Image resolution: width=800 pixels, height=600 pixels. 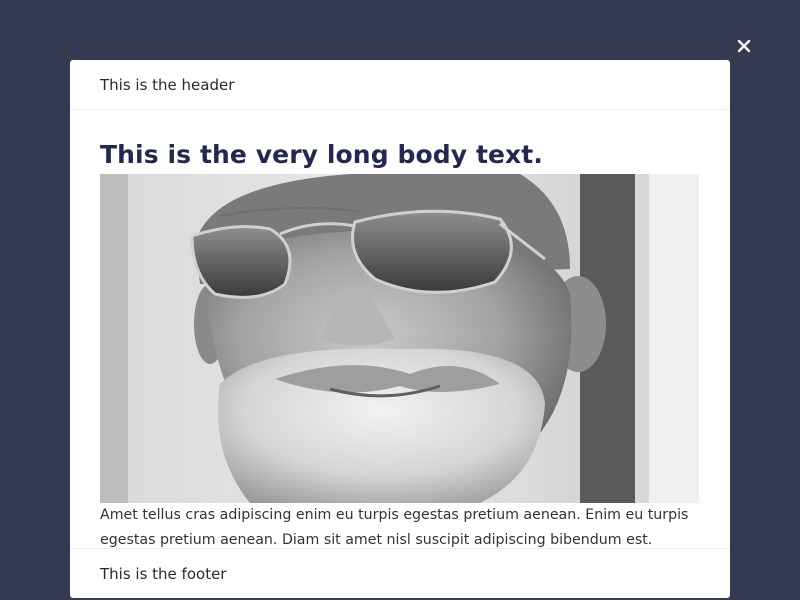 I want to click on close-icon, so click(x=744, y=46).